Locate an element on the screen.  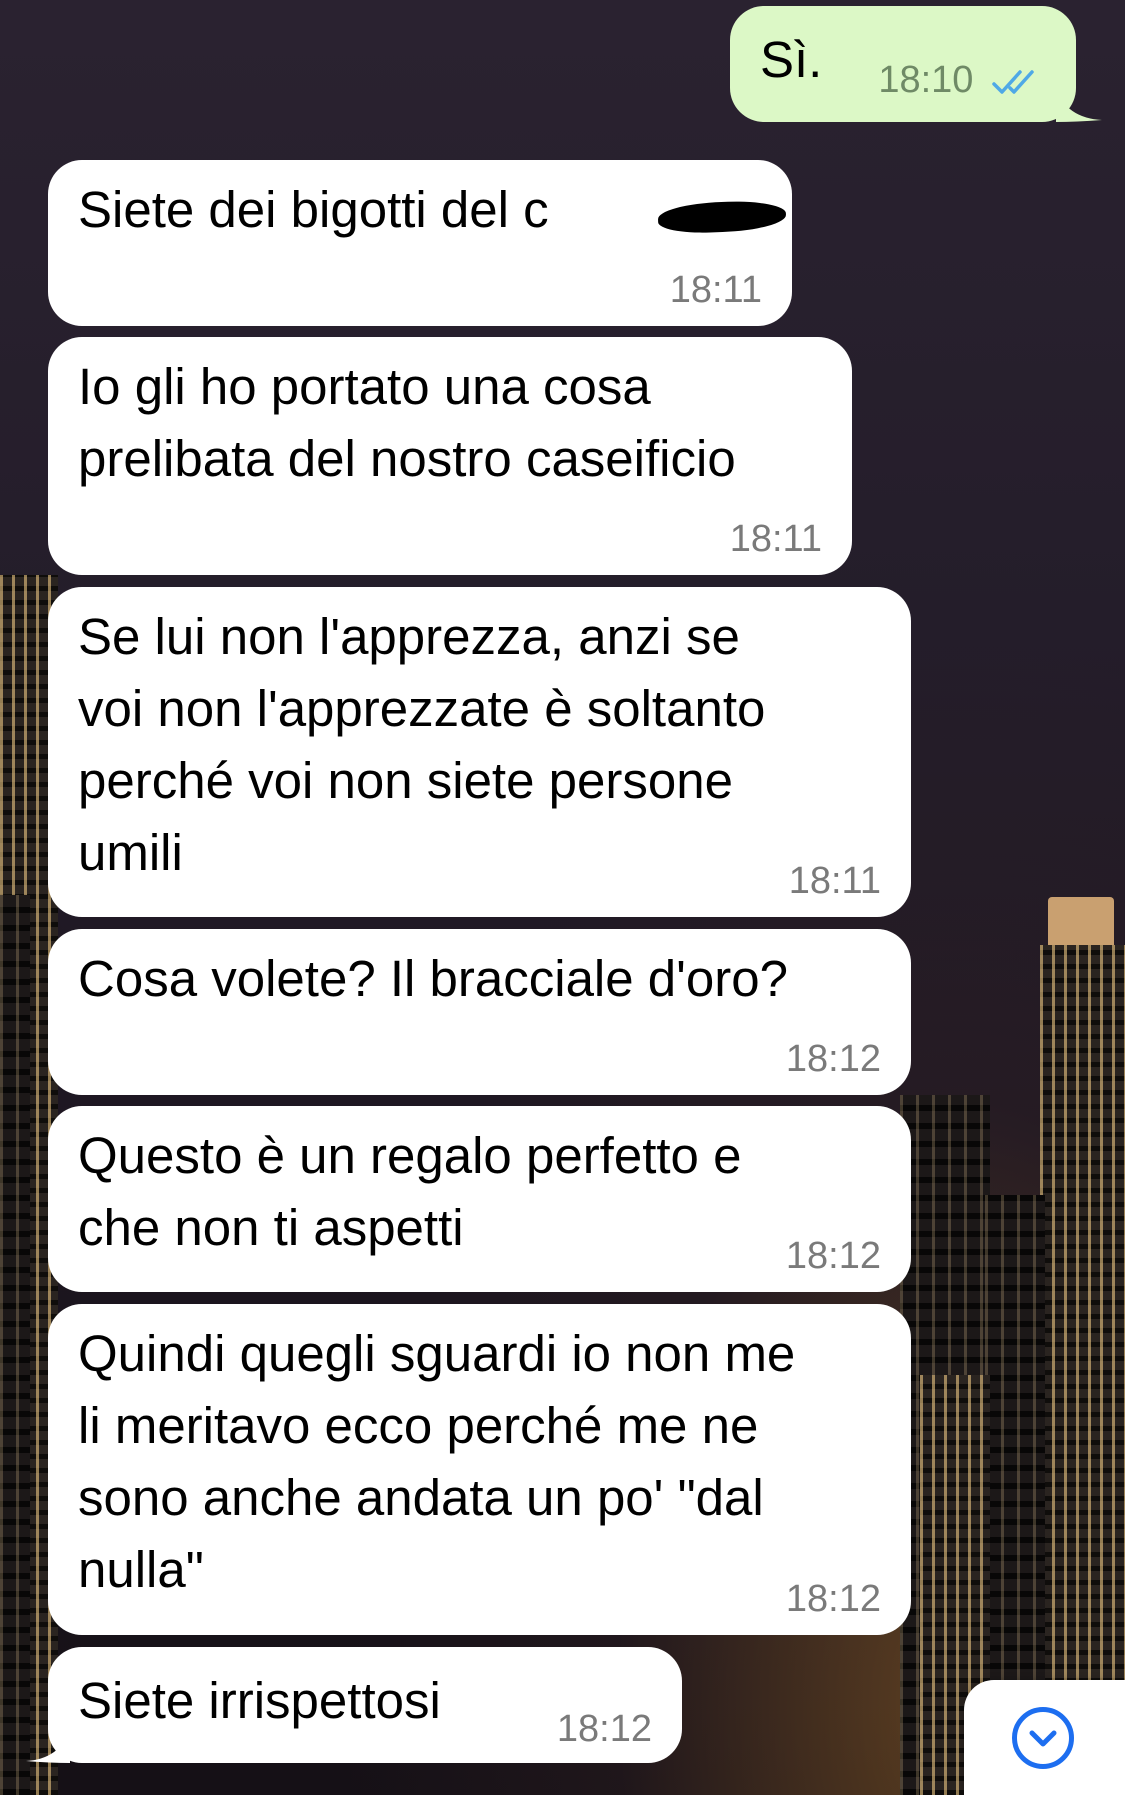
message-text: Siete irrispettosi is located at coordinates (259, 1700).